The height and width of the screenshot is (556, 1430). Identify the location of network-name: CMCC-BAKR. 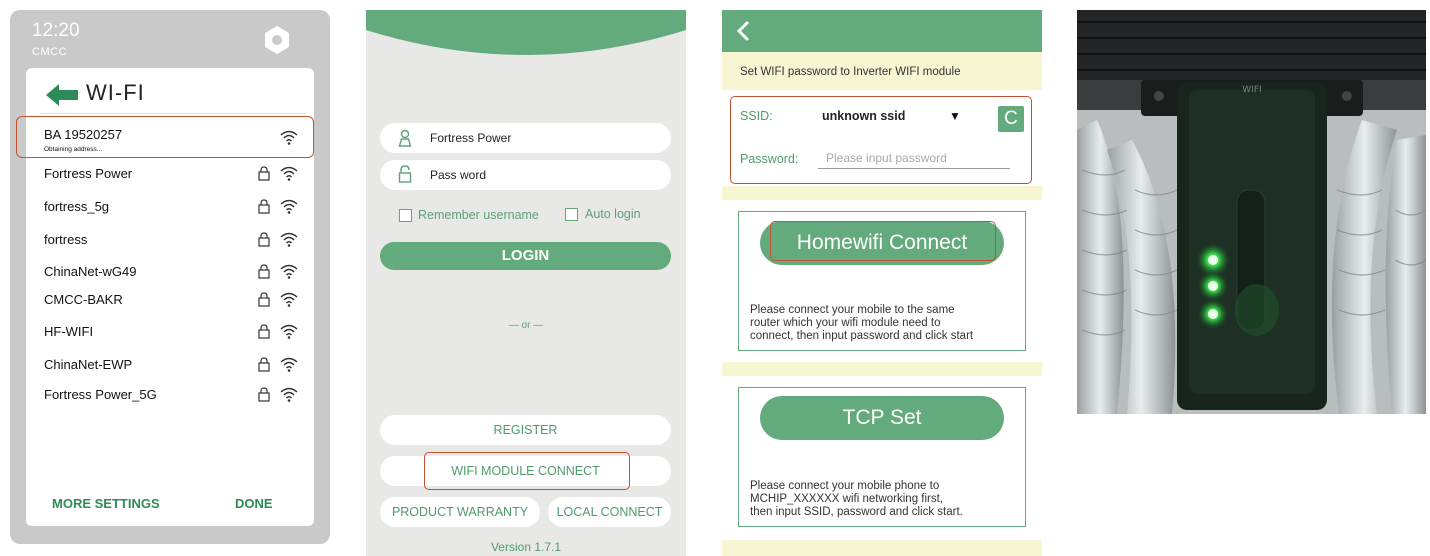
(83, 299).